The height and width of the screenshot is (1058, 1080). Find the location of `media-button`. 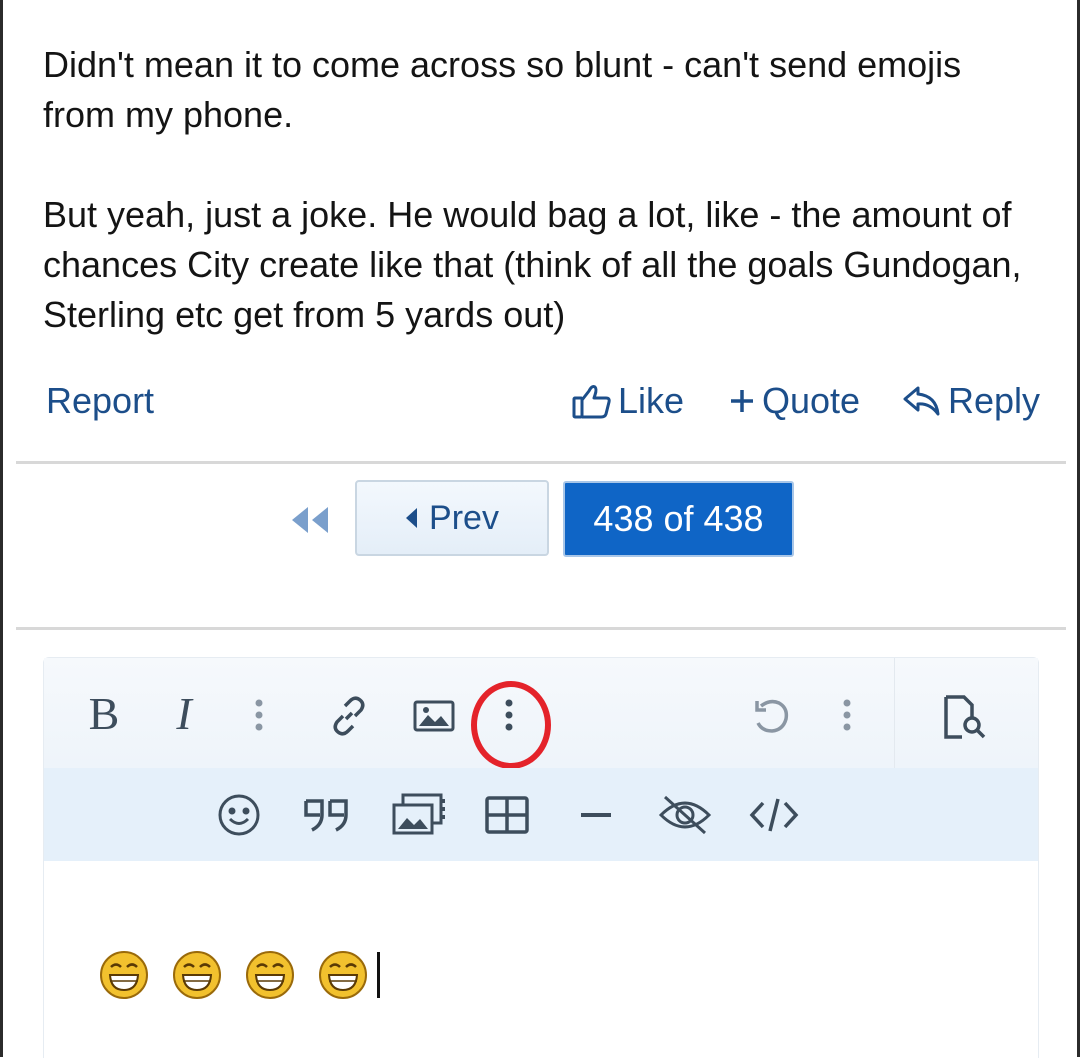

media-button is located at coordinates (419, 815).